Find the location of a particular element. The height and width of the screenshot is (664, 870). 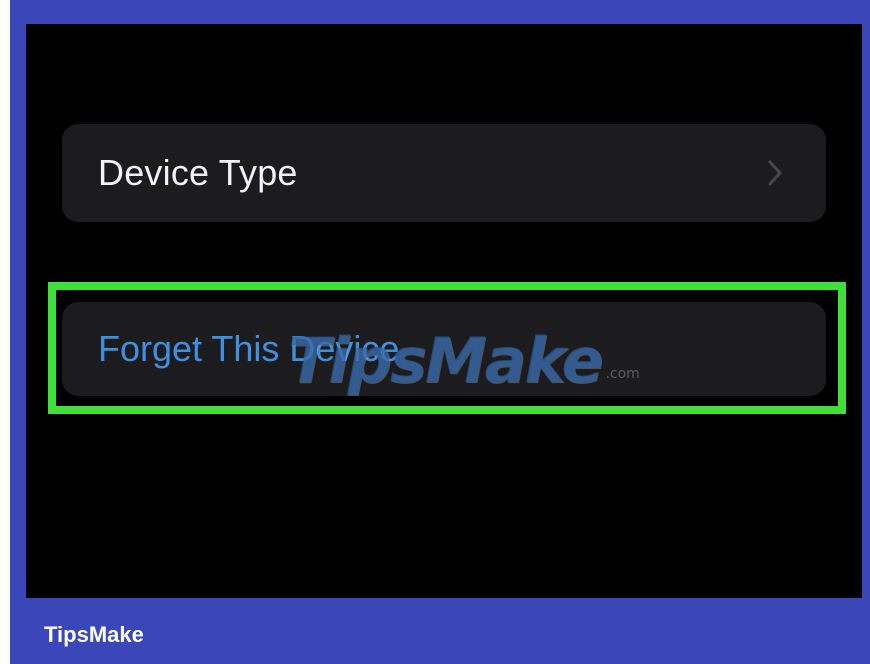

brand-label: TipsMake is located at coordinates (94, 634).